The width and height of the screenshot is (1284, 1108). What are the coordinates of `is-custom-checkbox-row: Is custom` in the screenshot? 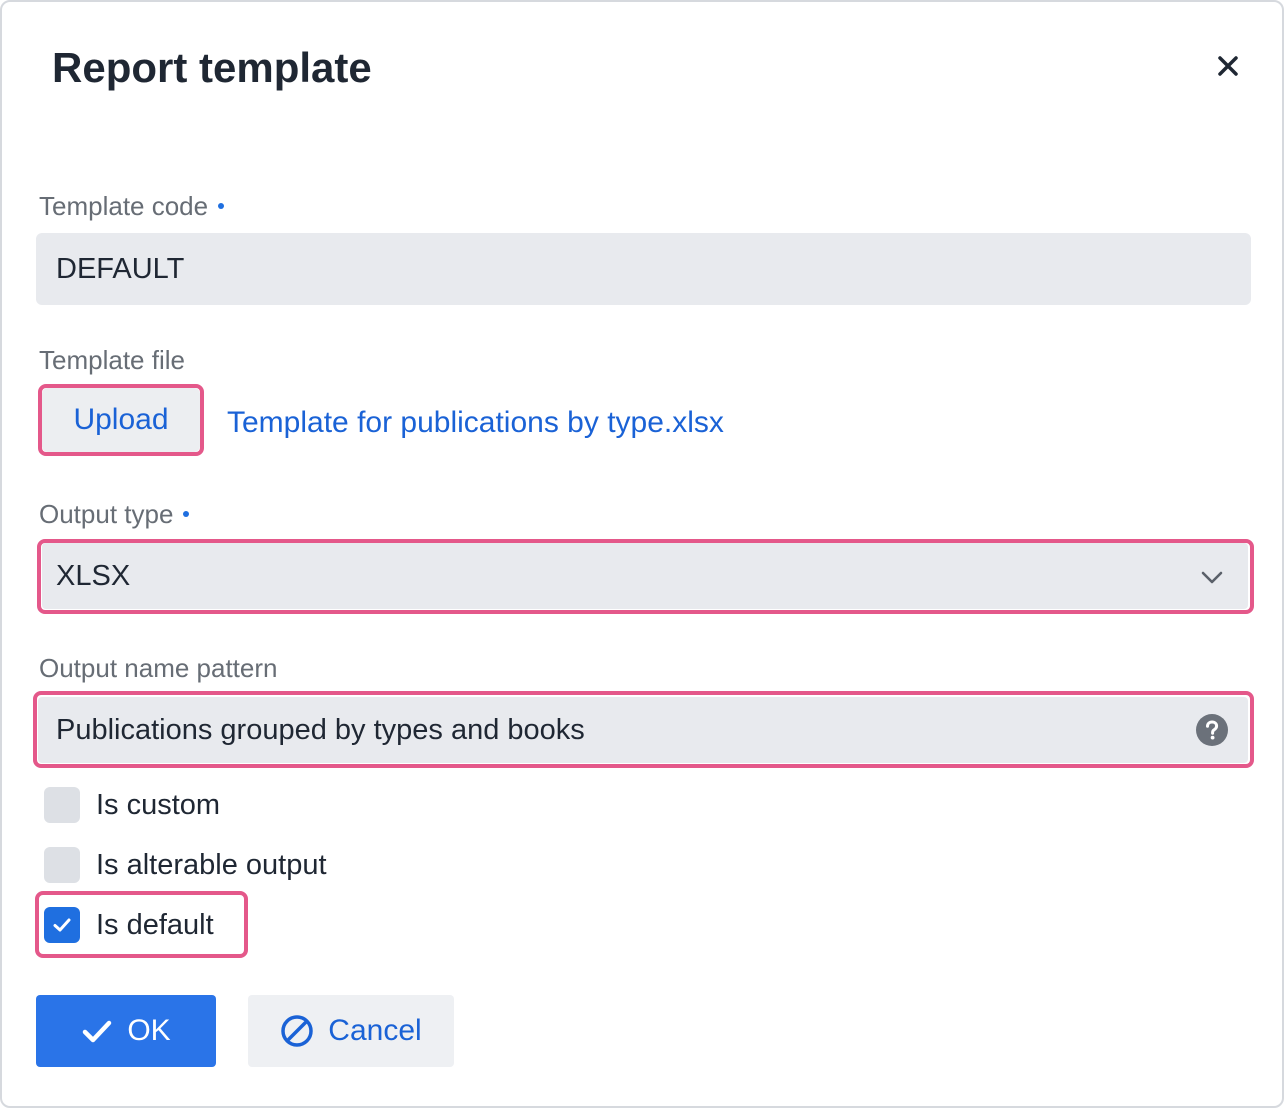 It's located at (132, 805).